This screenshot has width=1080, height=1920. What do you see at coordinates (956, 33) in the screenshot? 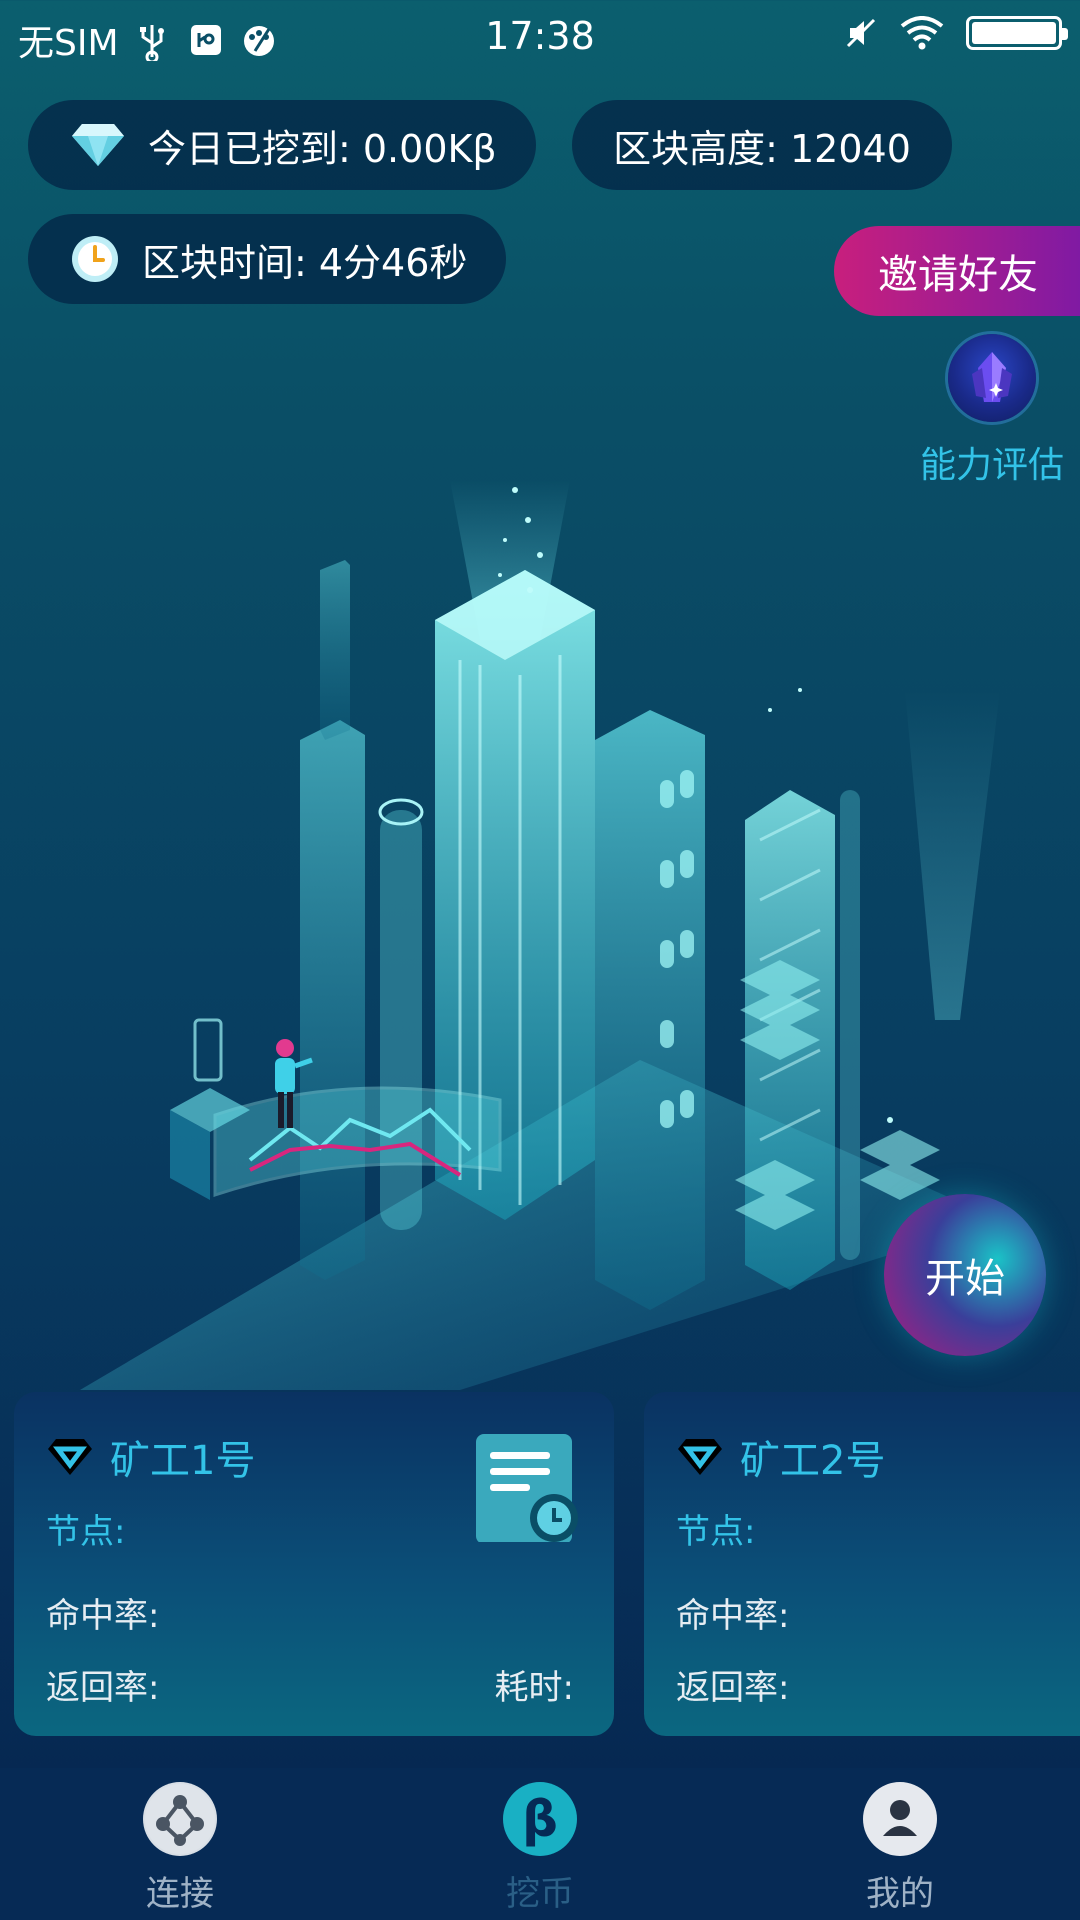
I see `status-right` at bounding box center [956, 33].